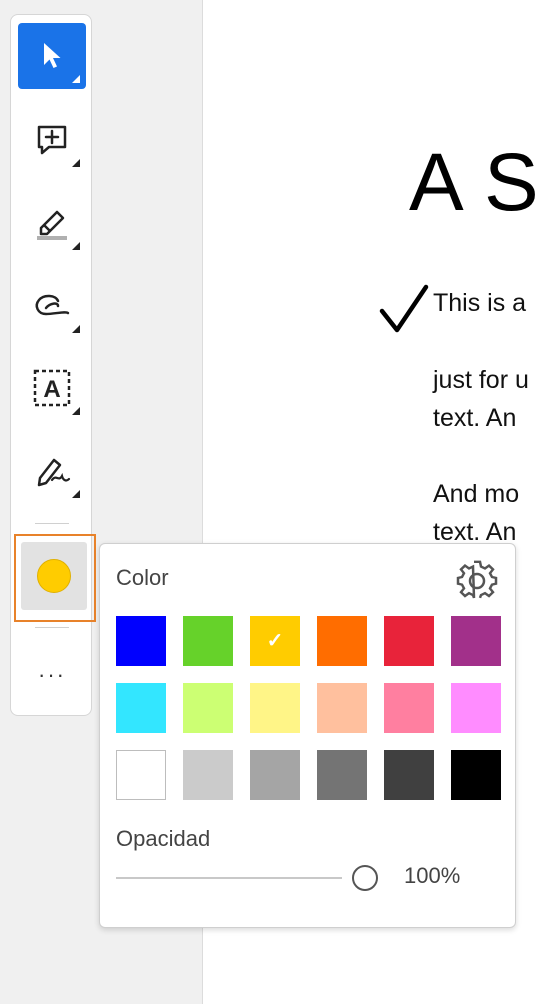 The image size is (538, 1004). I want to click on signature-tool-button, so click(52, 471).